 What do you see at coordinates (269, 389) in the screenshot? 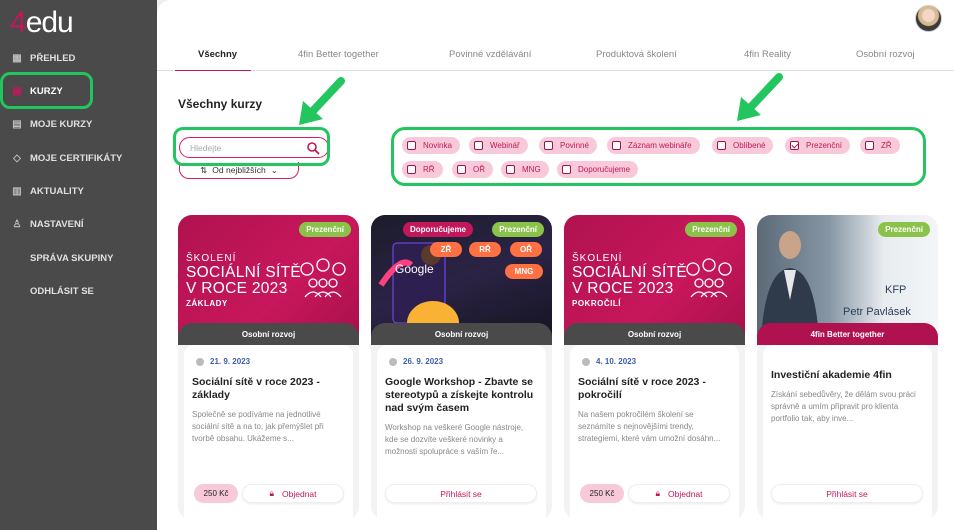
I see `course-title: Sociální sítě v roce 2023 - základy` at bounding box center [269, 389].